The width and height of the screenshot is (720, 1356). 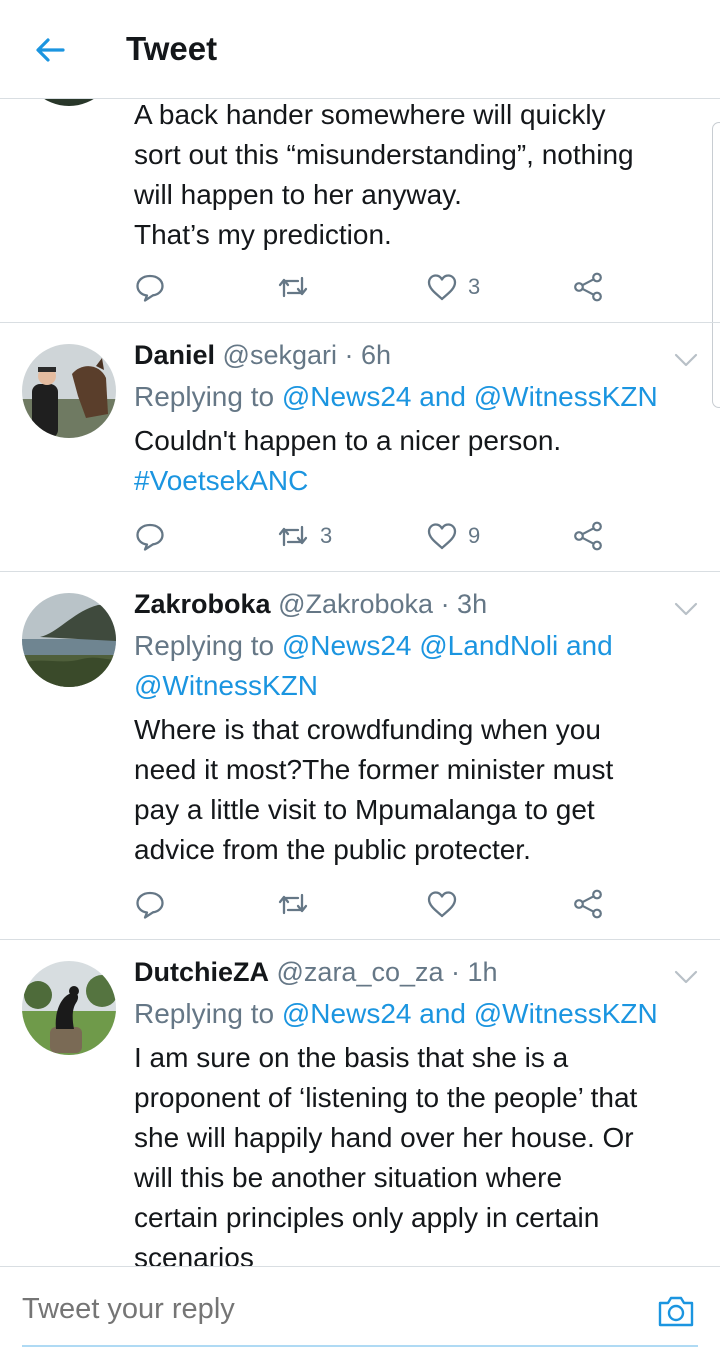 I want to click on timestamp: · 3h, so click(x=464, y=604).